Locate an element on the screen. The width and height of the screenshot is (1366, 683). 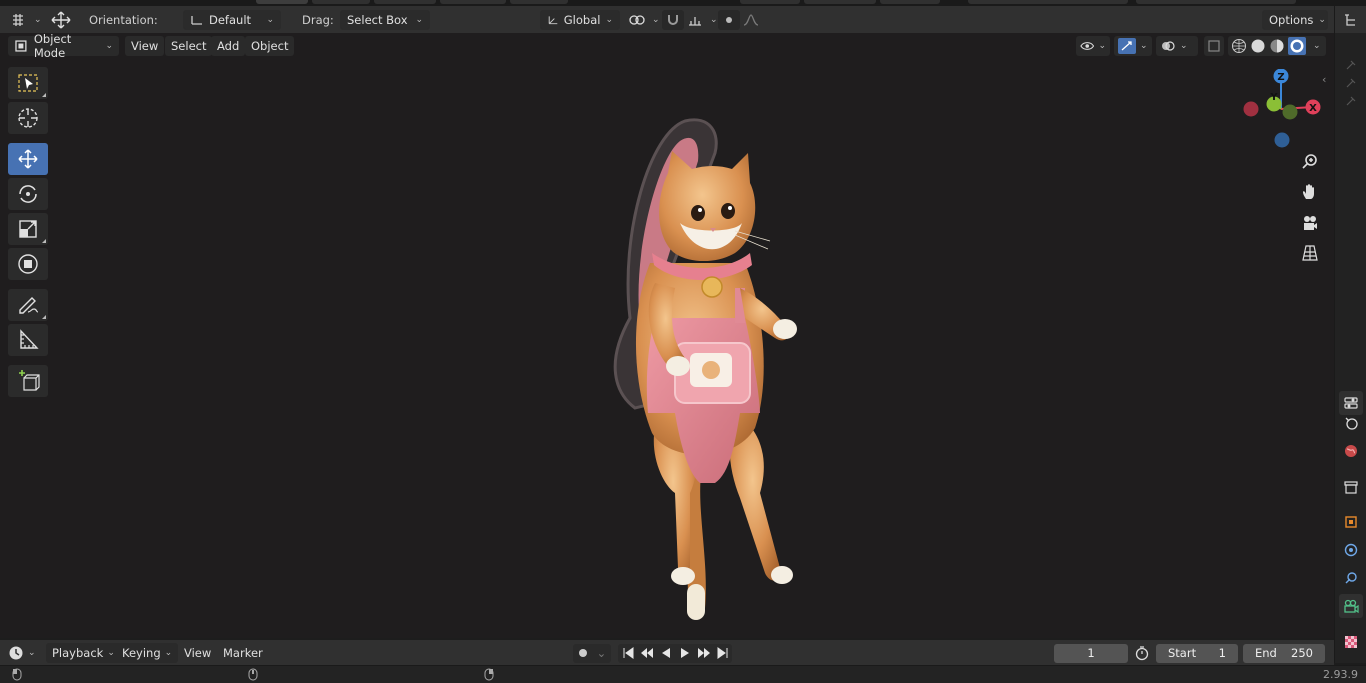
cursor-tool is located at coordinates (28, 118).